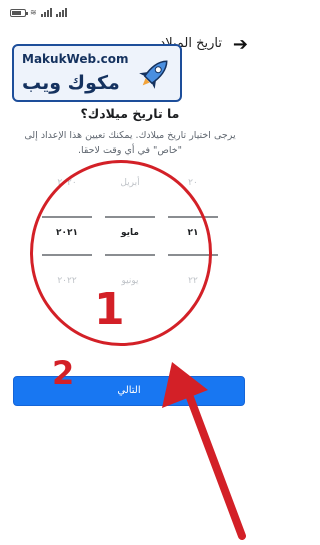 The image size is (320, 545). I want to click on picker-option: ٢٠, so click(193, 187).